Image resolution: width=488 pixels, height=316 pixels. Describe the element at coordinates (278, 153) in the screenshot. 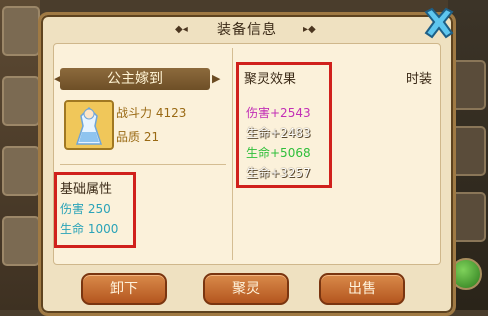

I see `spirit-effect-3: 生命+5068` at that location.